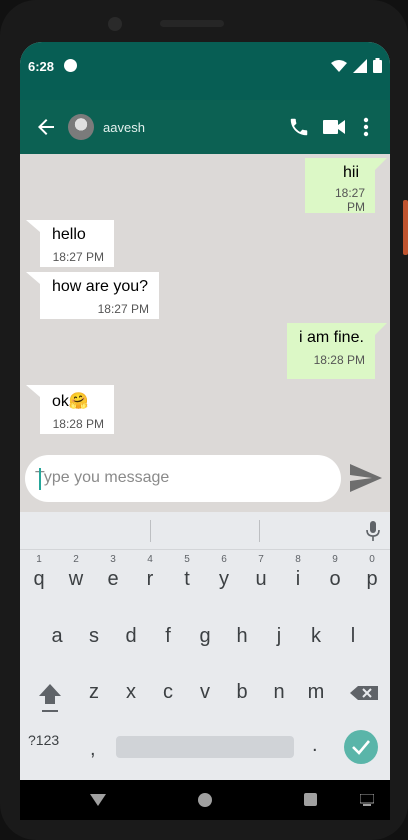 This screenshot has width=408, height=840. I want to click on message-input, so click(180, 478).